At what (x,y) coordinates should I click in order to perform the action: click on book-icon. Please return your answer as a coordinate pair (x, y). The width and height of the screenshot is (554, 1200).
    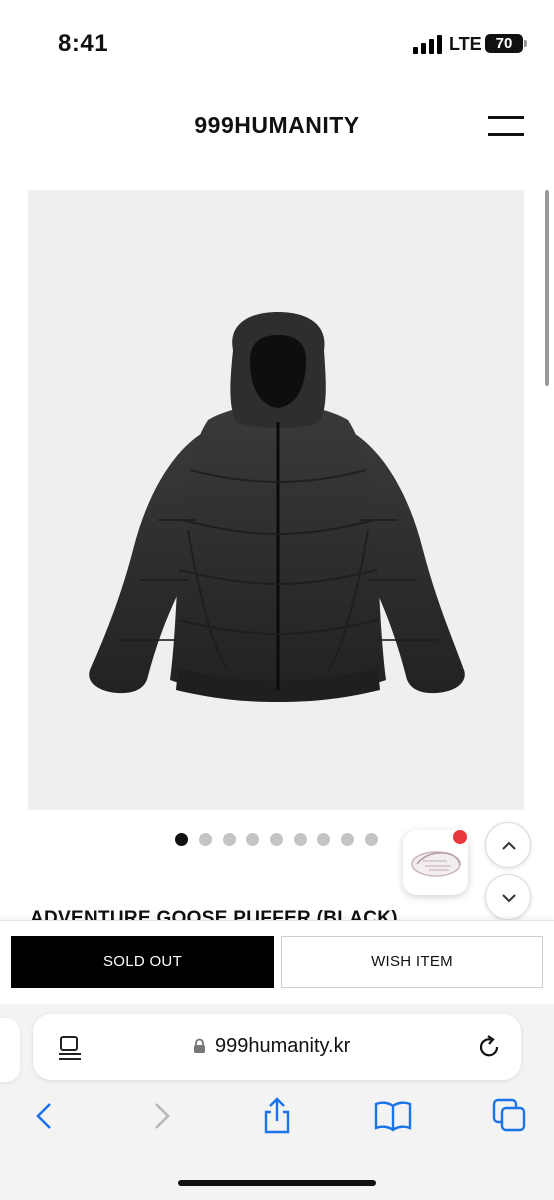
    Looking at the image, I should click on (393, 1116).